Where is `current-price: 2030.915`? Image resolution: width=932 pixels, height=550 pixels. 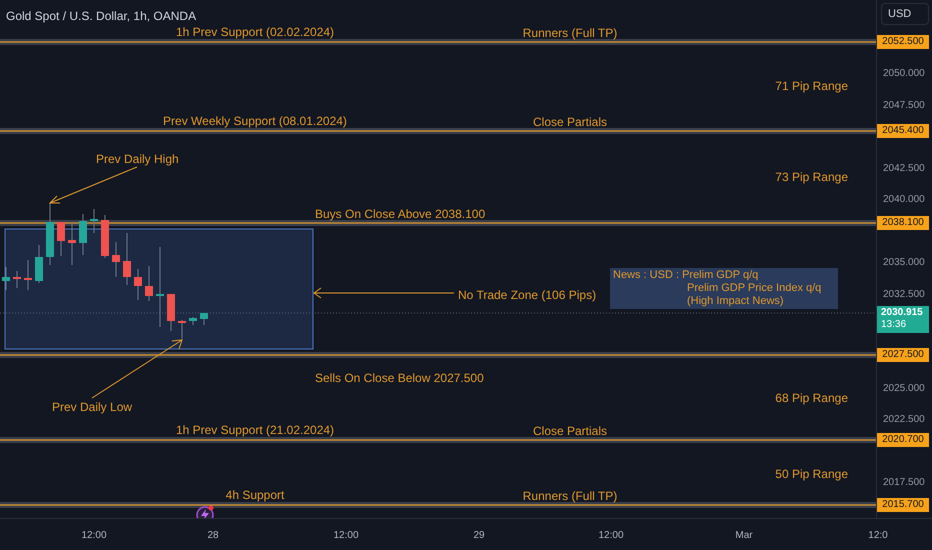 current-price: 2030.915 is located at coordinates (902, 313).